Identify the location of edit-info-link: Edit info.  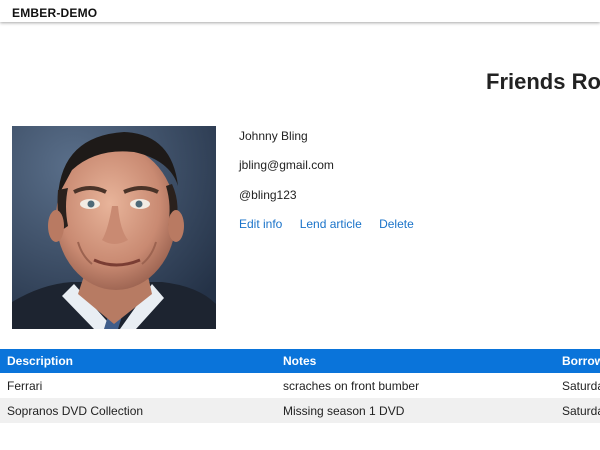
(260, 224).